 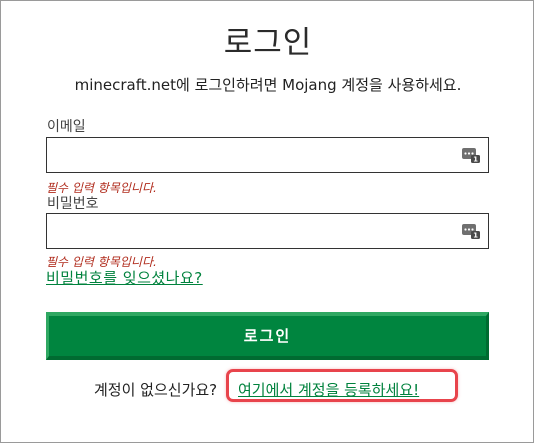 I want to click on register-link: 여기에서 계정을 등록하세요!, so click(x=328, y=389).